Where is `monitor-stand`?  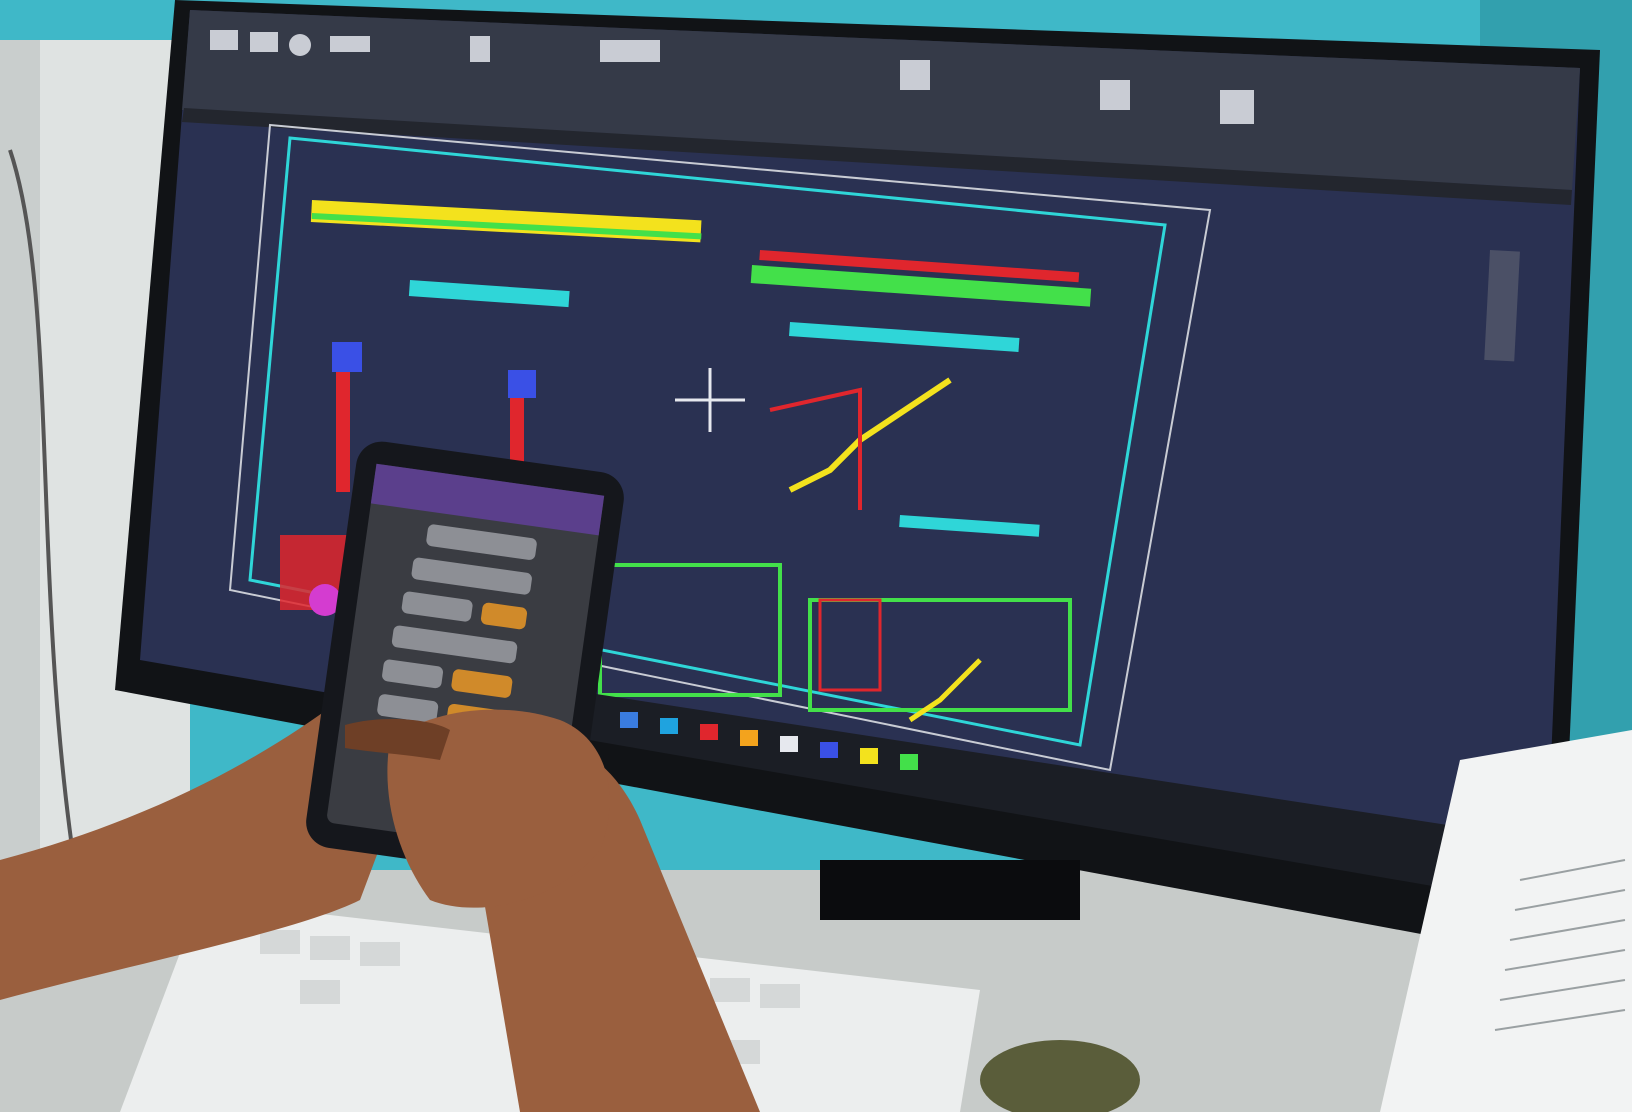
monitor-stand is located at coordinates (950, 890).